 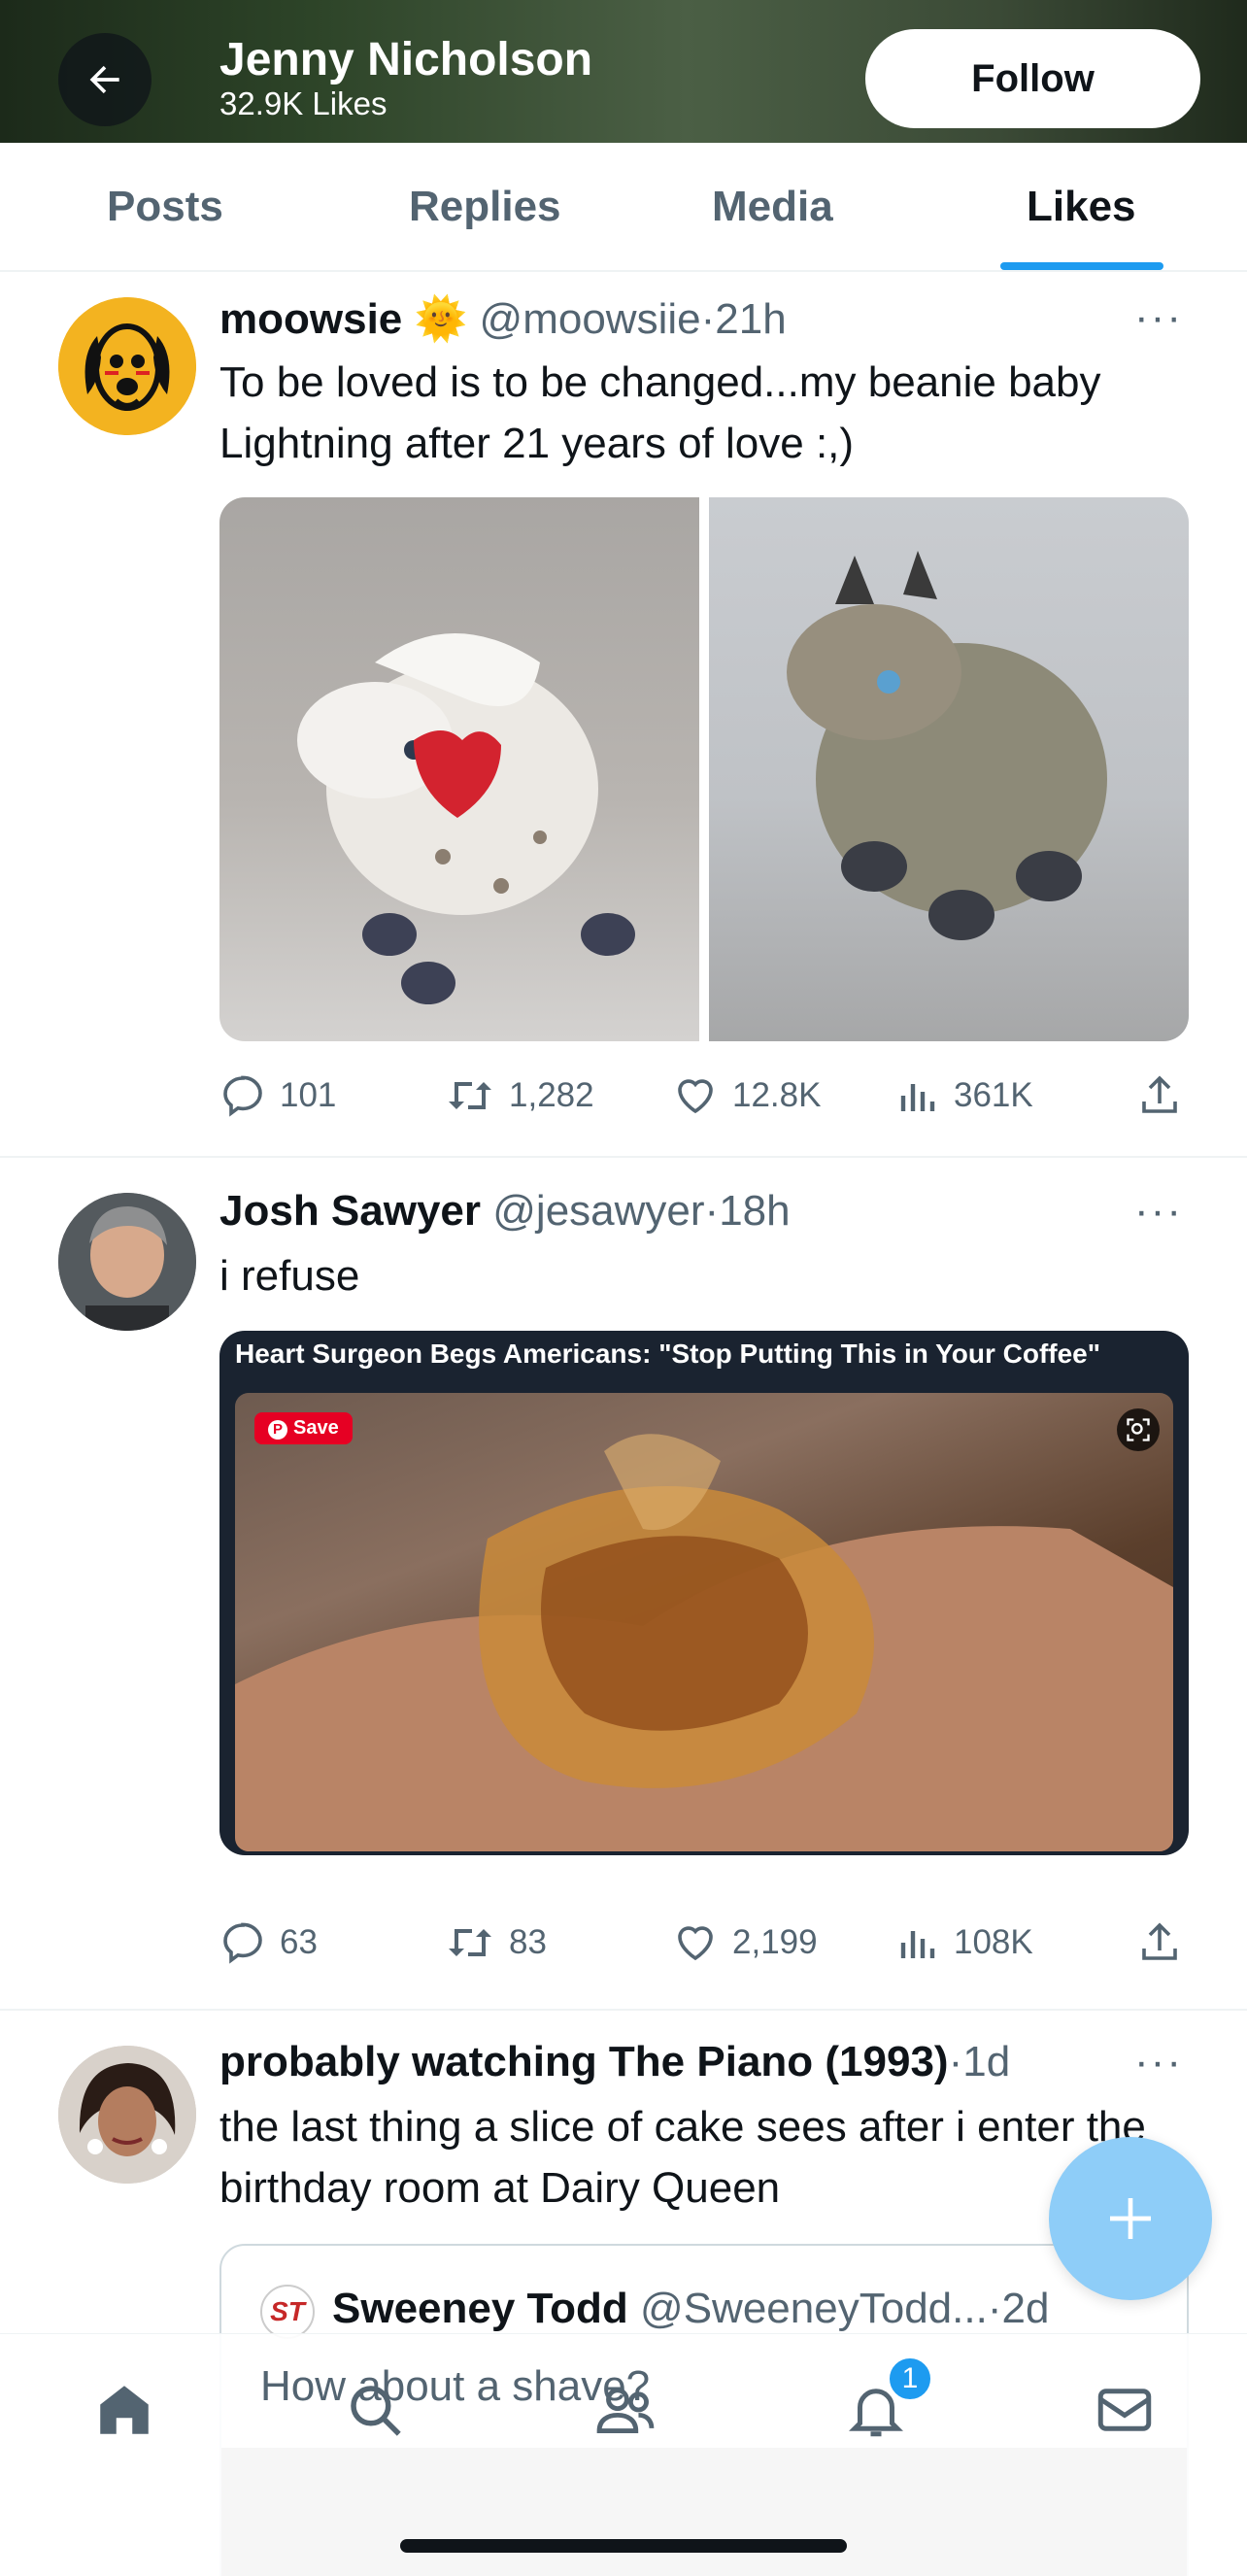 I want to click on tab-media: Media, so click(x=772, y=206).